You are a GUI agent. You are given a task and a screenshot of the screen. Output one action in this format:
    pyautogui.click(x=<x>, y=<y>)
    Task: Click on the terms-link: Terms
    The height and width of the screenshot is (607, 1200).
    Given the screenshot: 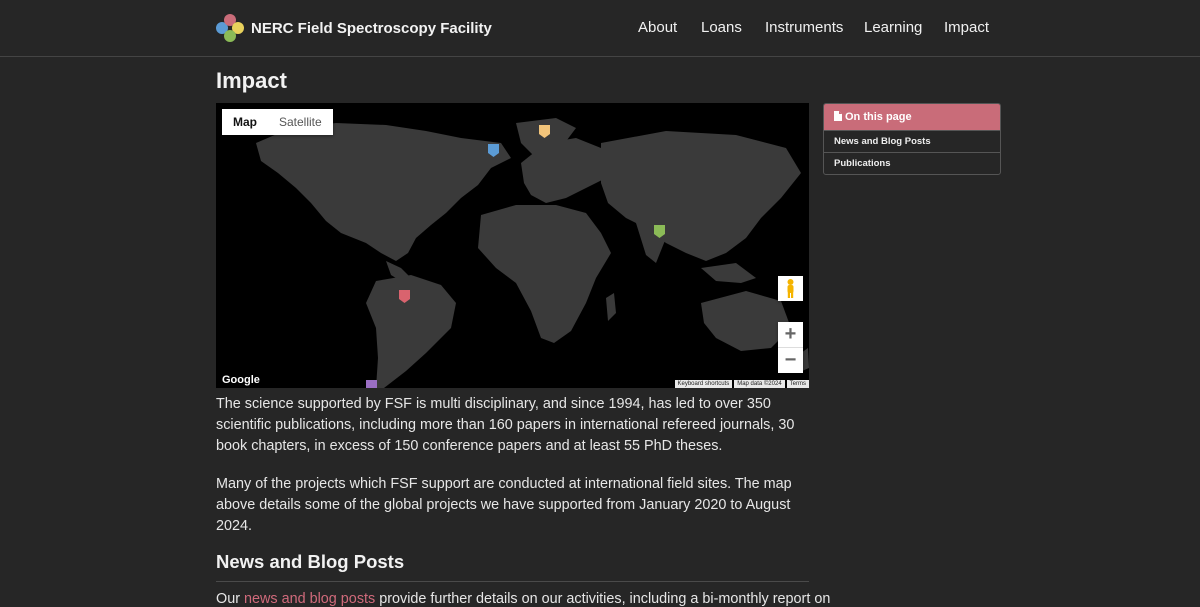 What is the action you would take?
    pyautogui.click(x=797, y=384)
    